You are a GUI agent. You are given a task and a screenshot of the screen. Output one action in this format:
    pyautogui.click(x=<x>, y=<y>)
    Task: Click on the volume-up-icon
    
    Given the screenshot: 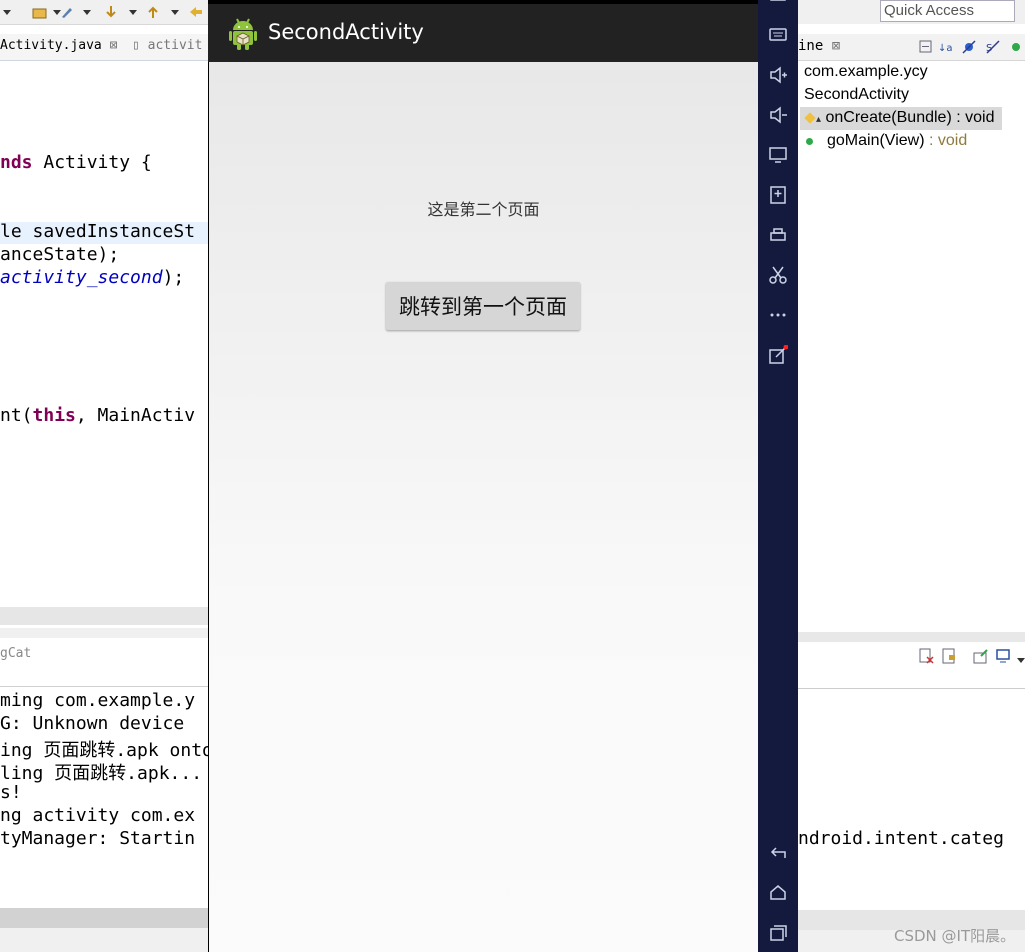 What is the action you would take?
    pyautogui.click(x=778, y=75)
    